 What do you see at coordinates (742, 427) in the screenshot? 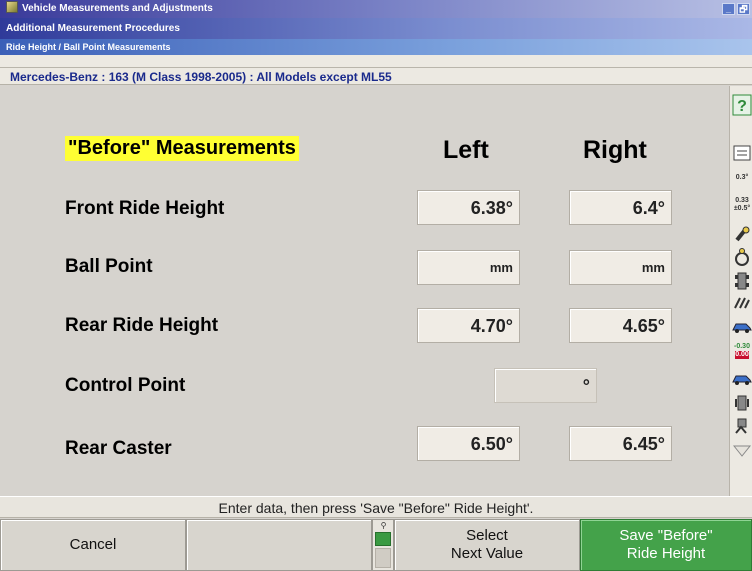
I see `sensor-icon` at bounding box center [742, 427].